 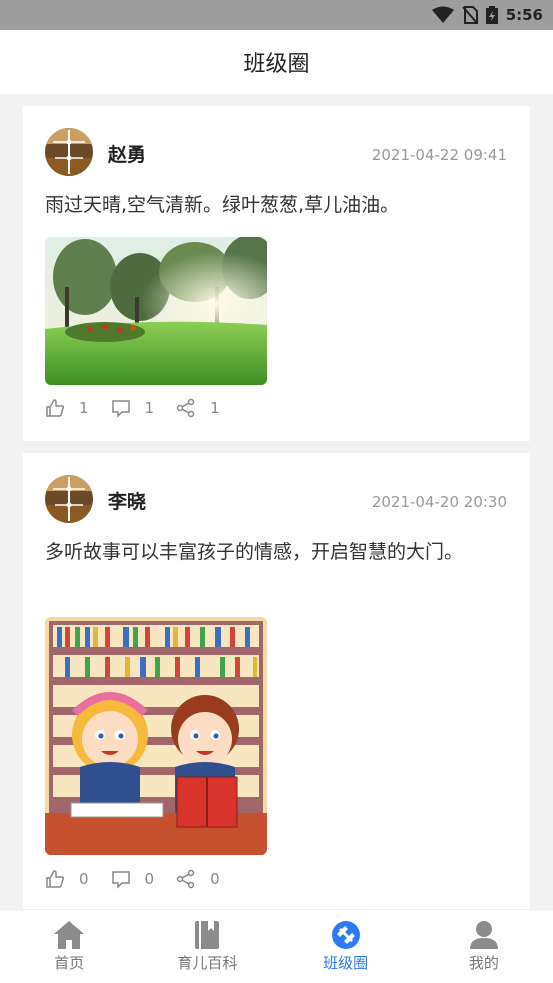 I want to click on tab-label: 班级圈, so click(x=346, y=963).